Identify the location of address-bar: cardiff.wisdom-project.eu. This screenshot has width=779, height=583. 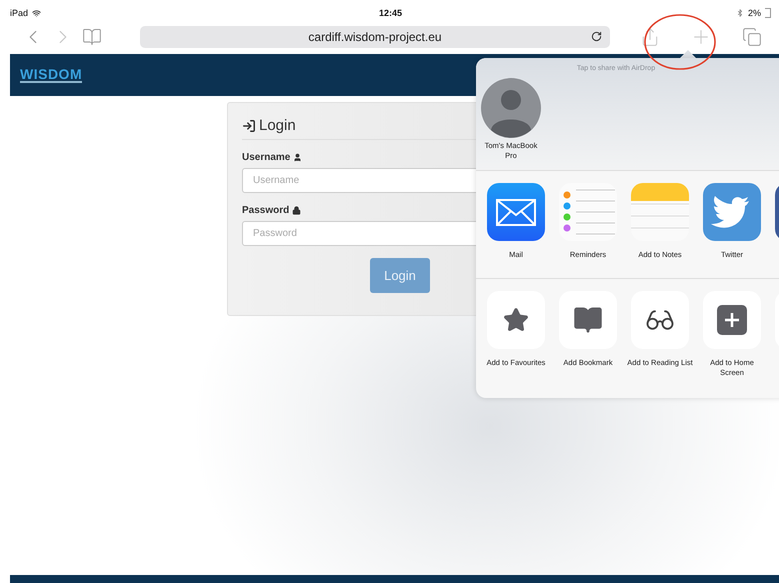
(375, 37).